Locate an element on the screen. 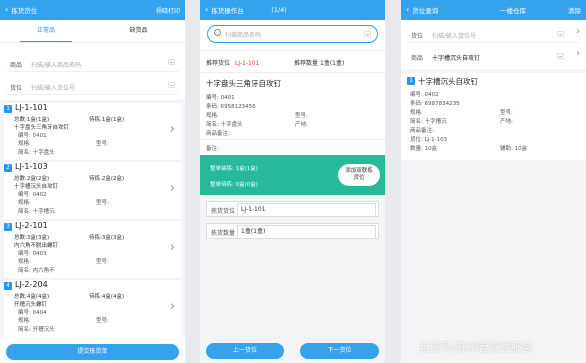 Image resolution: width=586 pixels, height=363 pixels. right-location-row: 货位 扫描/输入货位号 › is located at coordinates (493, 35).